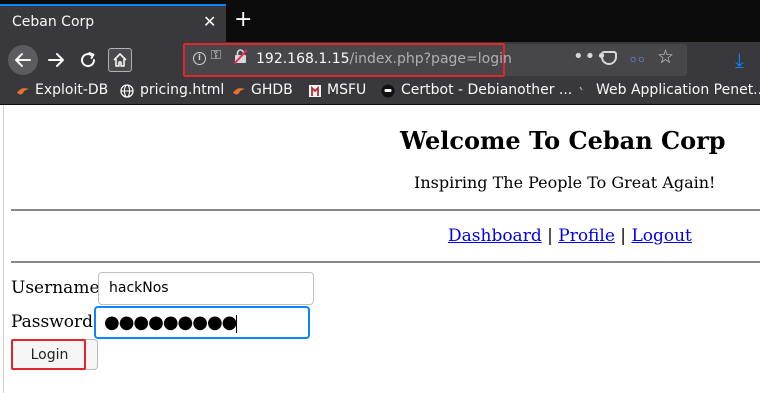 The image size is (760, 393). Describe the element at coordinates (127, 91) in the screenshot. I see `globe-icon` at that location.